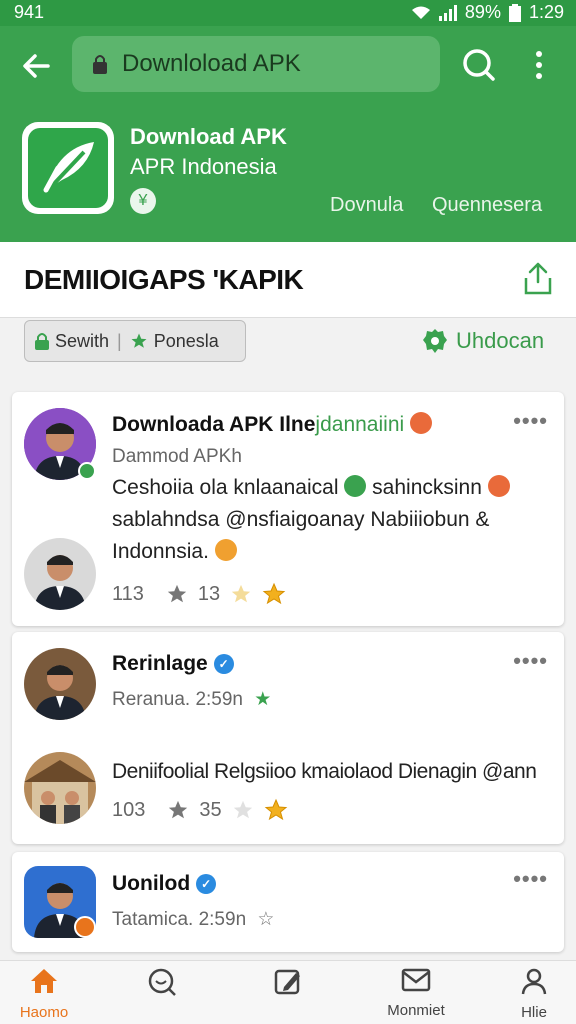  I want to click on nav-messages: Monmiet, so click(416, 993).